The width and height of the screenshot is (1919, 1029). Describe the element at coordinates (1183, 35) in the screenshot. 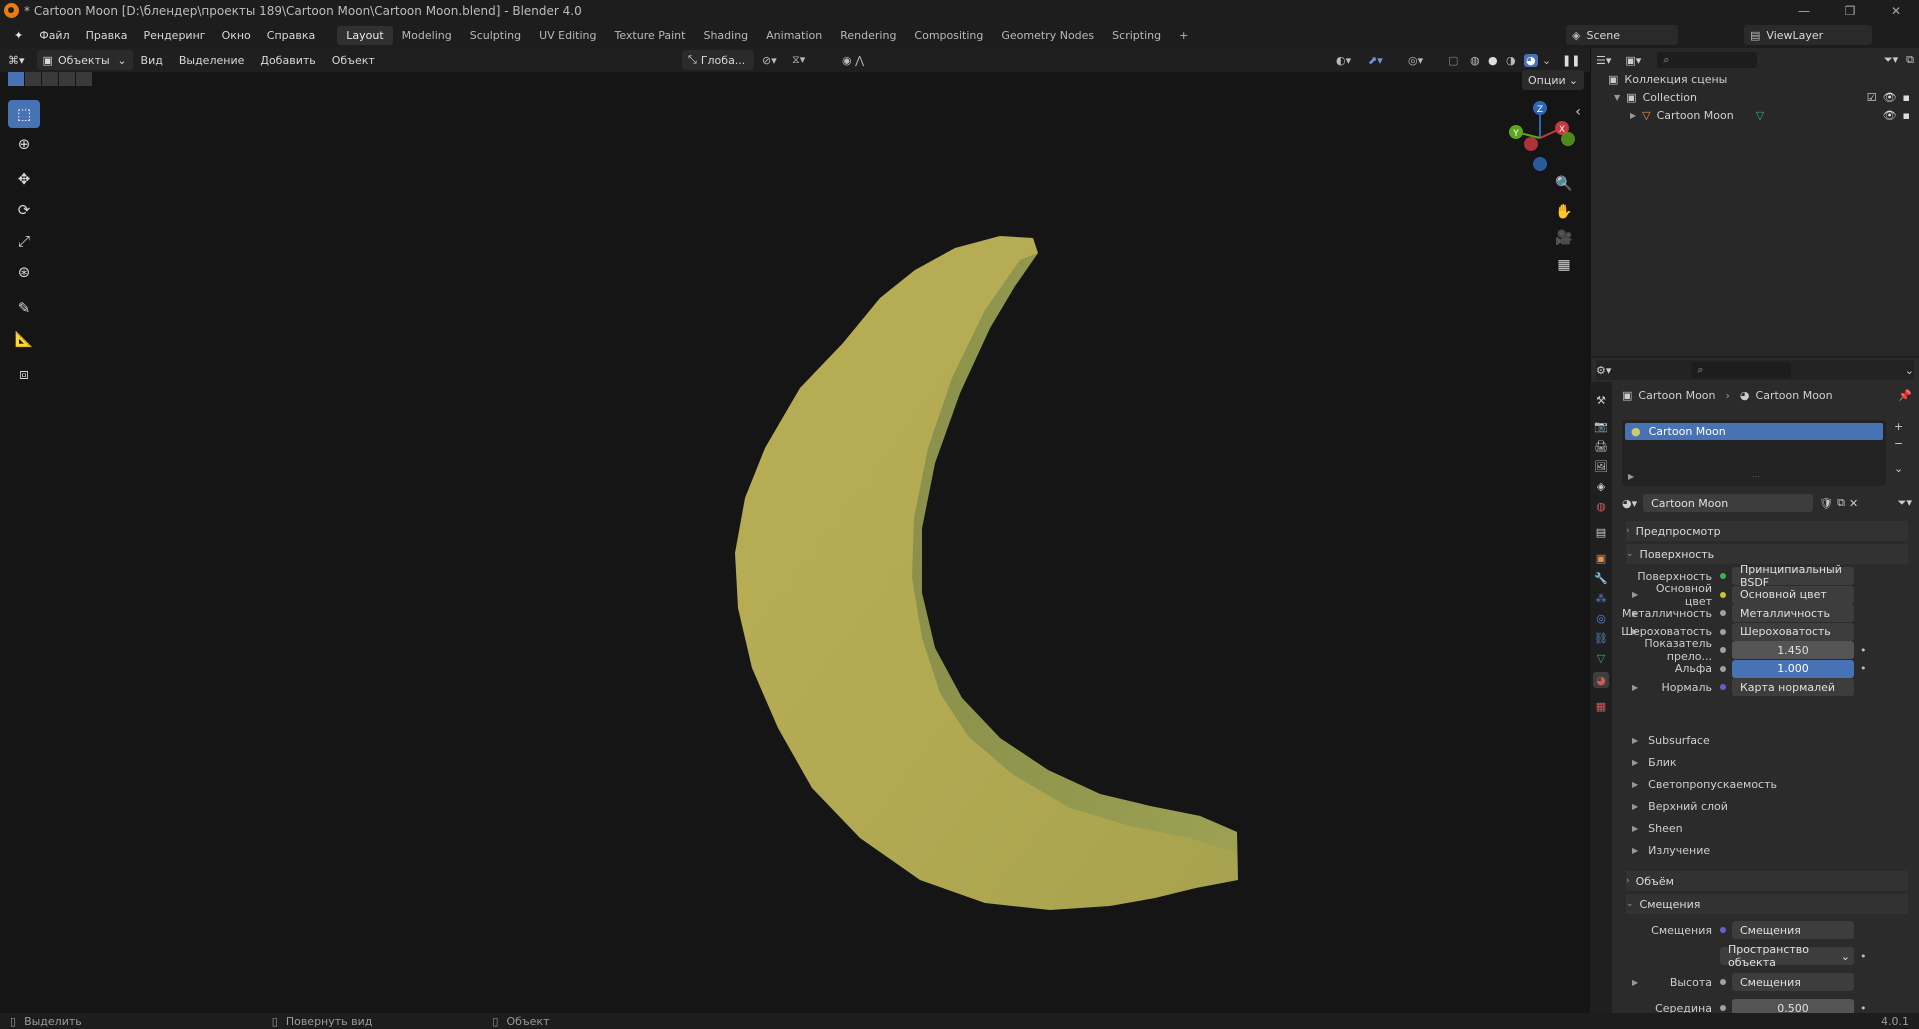

I see `add-workspace-button: +` at that location.